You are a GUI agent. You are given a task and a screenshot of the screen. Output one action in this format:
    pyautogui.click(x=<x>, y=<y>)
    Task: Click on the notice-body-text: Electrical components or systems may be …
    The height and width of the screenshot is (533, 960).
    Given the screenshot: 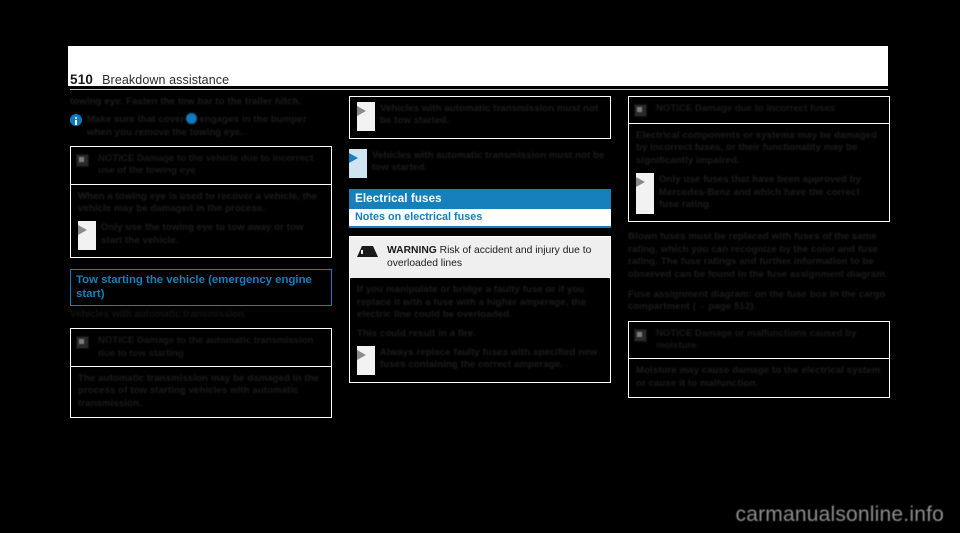 What is the action you would take?
    pyautogui.click(x=756, y=148)
    